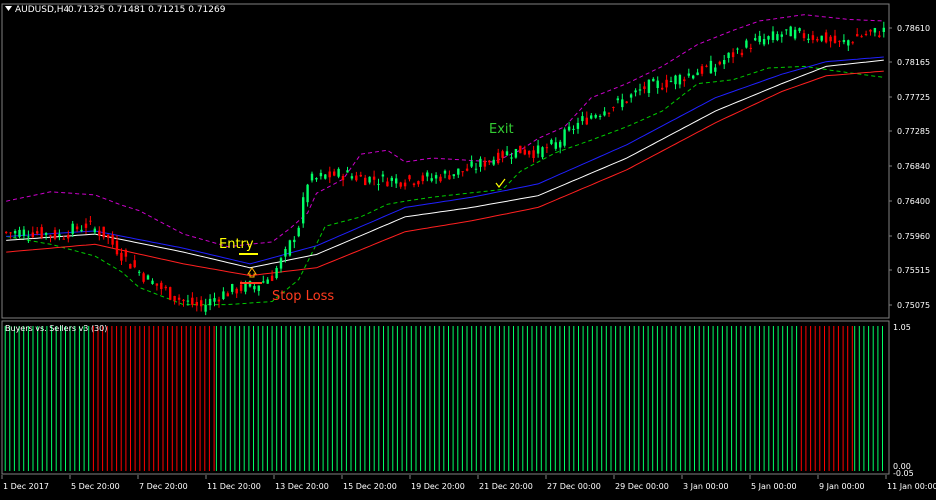  I want to click on time-tick-label: 19 Dec 20:00, so click(438, 486).